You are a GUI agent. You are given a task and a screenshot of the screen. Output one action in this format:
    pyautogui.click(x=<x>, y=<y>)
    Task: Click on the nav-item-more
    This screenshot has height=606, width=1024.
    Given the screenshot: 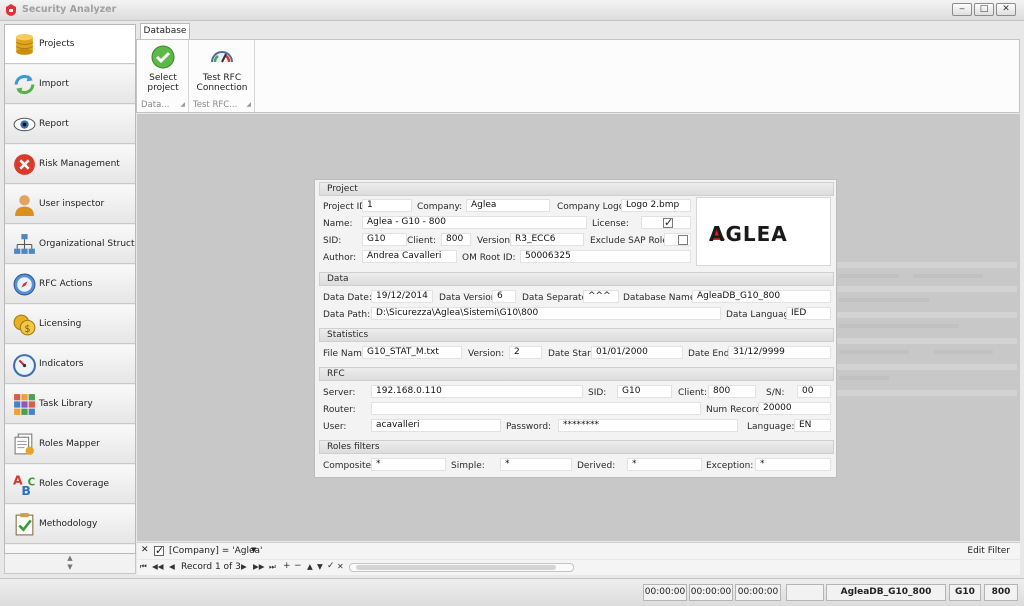 What is the action you would take?
    pyautogui.click(x=70, y=549)
    